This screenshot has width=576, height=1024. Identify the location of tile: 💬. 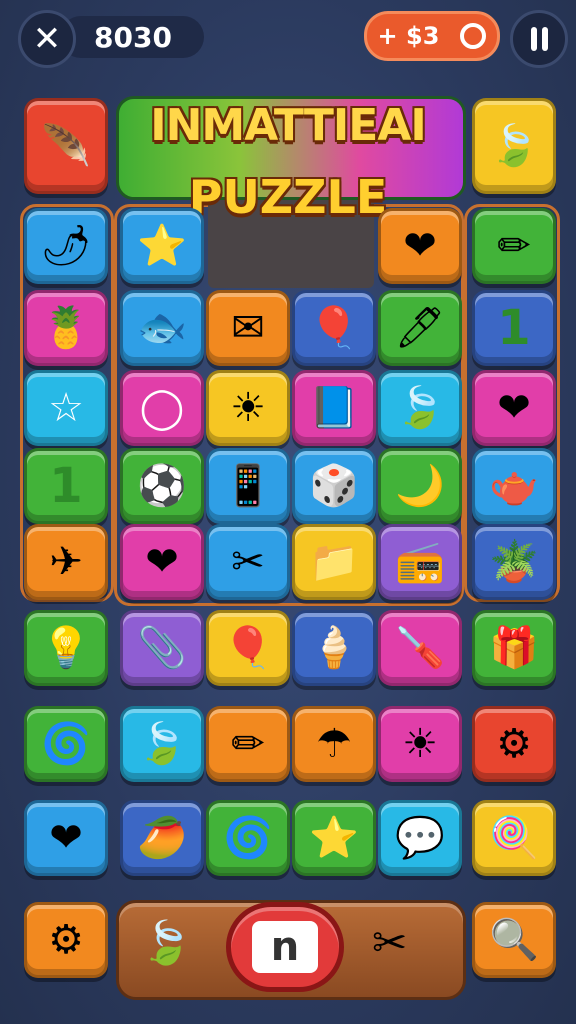
(420, 838).